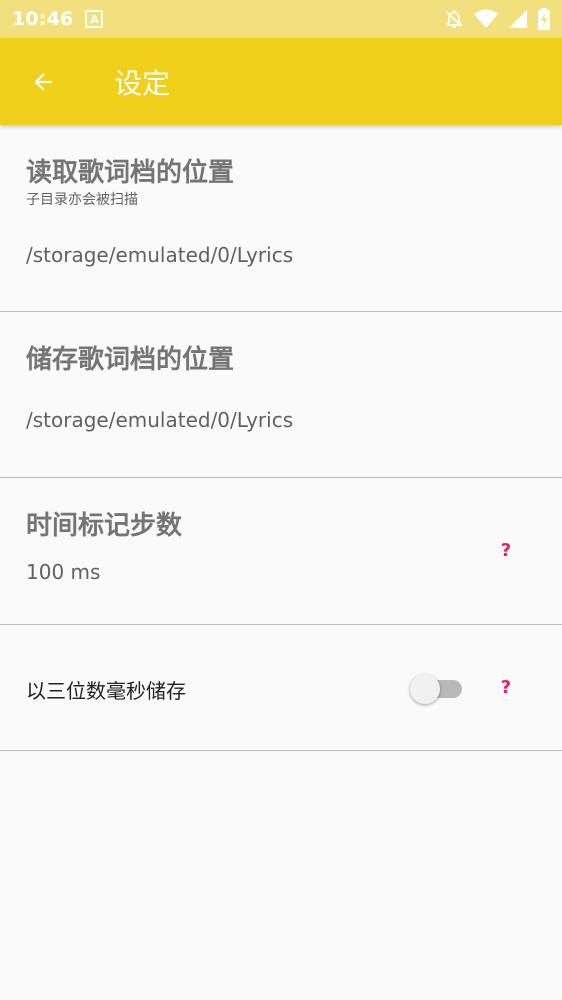 This screenshot has width=562, height=1000. Describe the element at coordinates (486, 18) in the screenshot. I see `wifi-icon` at that location.